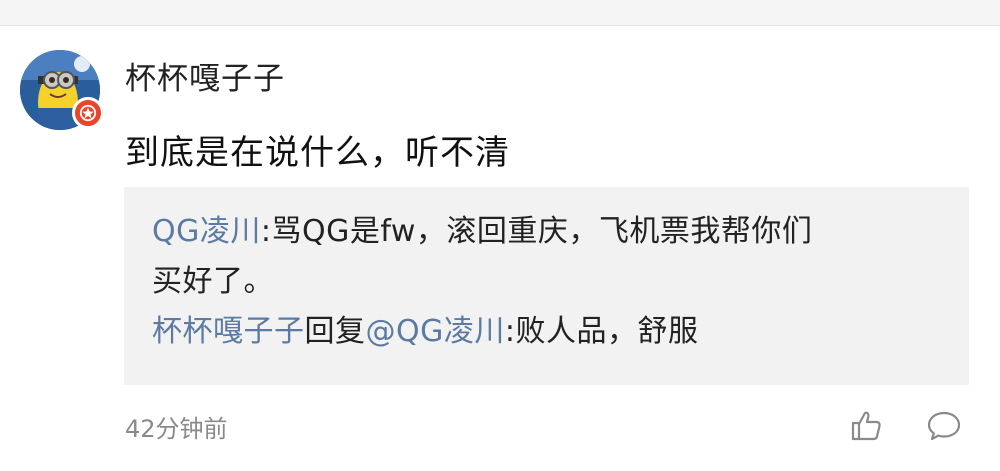 This screenshot has width=1000, height=471. Describe the element at coordinates (228, 331) in the screenshot. I see `reply-user-link: 杯杯嘎子子` at that location.